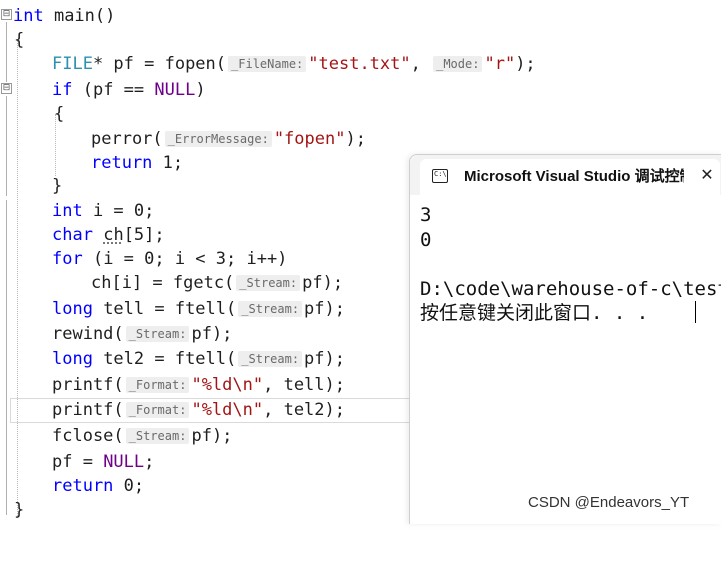 This screenshot has height=570, width=721. What do you see at coordinates (185, 259) in the screenshot?
I see `code-text: (i = 0; i < 3; i++)` at bounding box center [185, 259].